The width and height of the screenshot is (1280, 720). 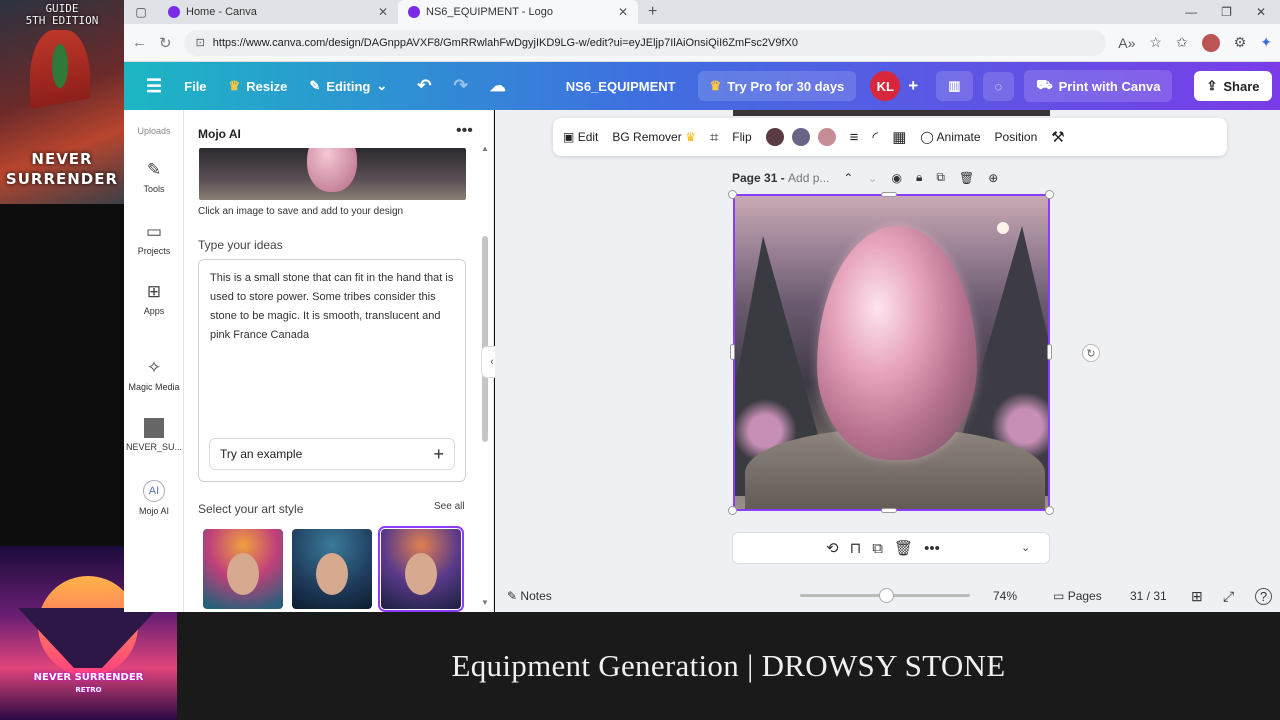 What do you see at coordinates (1182, 42) in the screenshot?
I see `favorites-icon: ✩` at bounding box center [1182, 42].